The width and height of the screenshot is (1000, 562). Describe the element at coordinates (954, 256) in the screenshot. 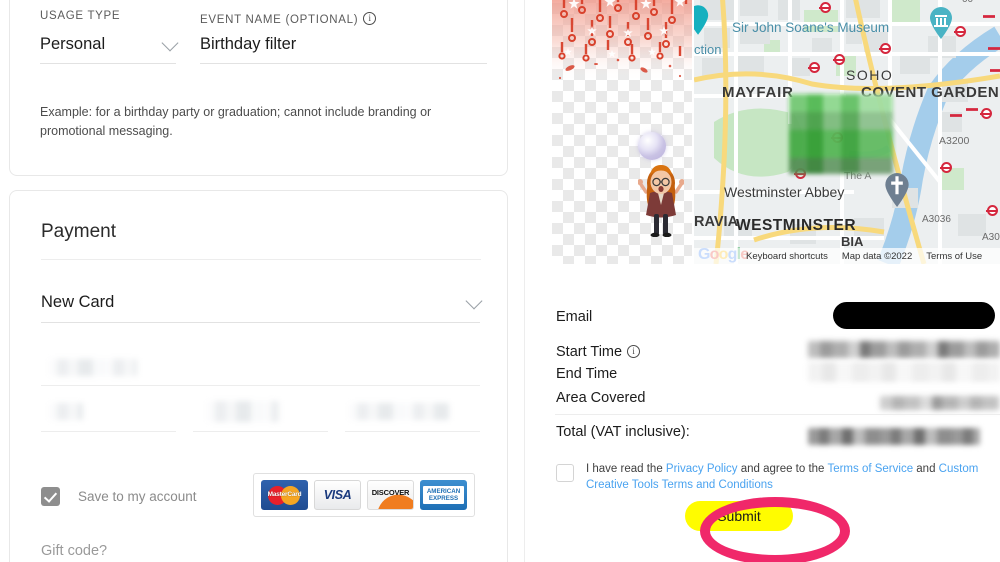

I see `terms-of-use-link: Terms of Use` at that location.